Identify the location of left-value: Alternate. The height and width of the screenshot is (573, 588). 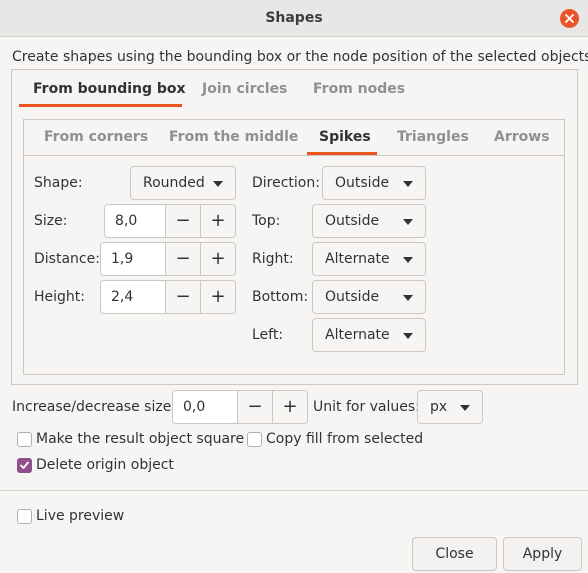
(357, 335).